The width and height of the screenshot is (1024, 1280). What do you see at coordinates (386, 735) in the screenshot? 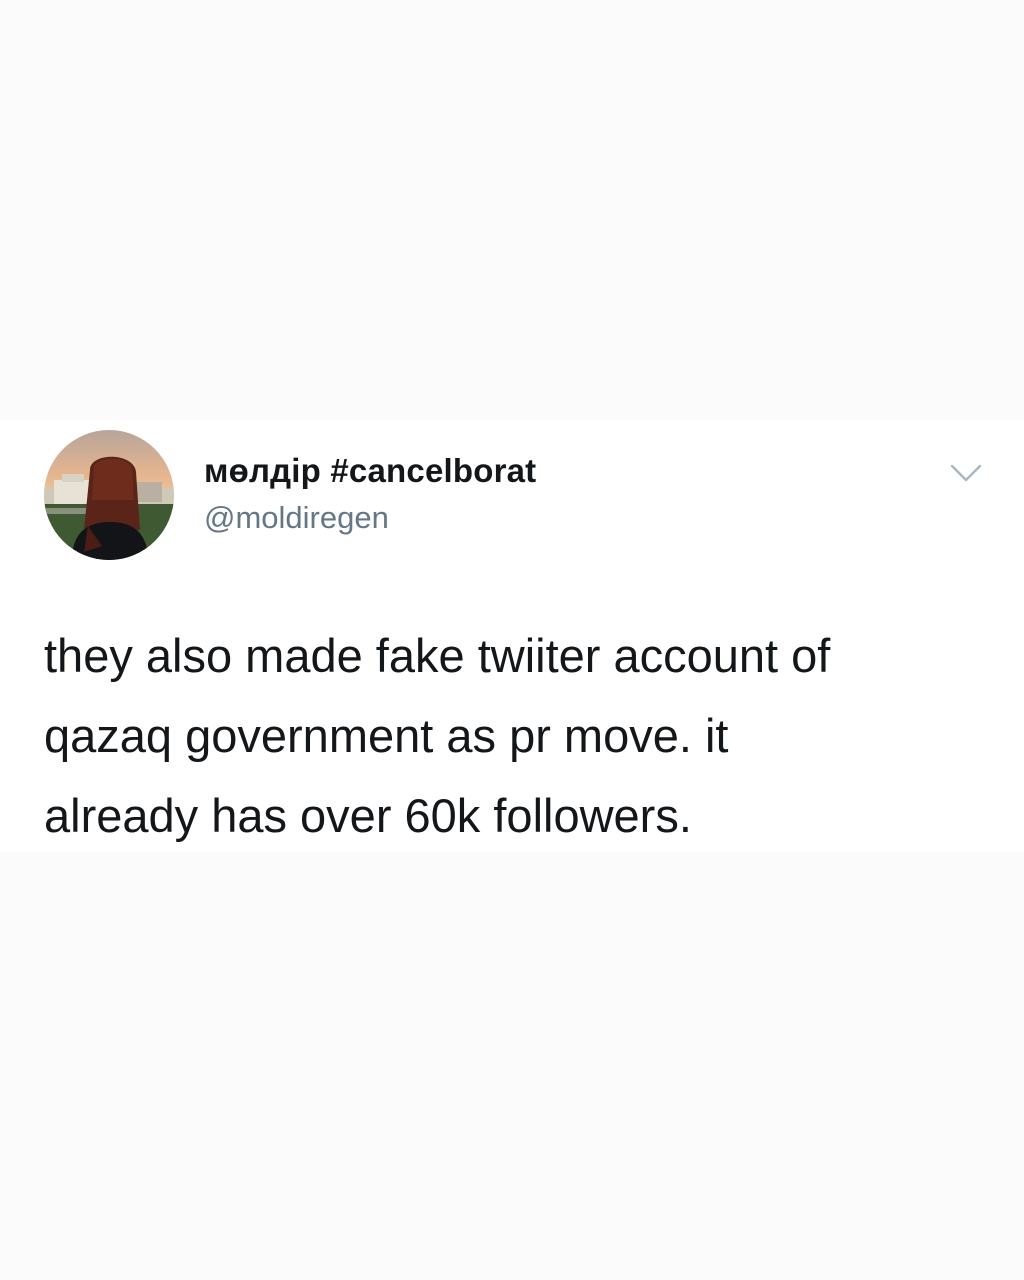
I see `tweet-line: qazaq government as pr move. it` at bounding box center [386, 735].